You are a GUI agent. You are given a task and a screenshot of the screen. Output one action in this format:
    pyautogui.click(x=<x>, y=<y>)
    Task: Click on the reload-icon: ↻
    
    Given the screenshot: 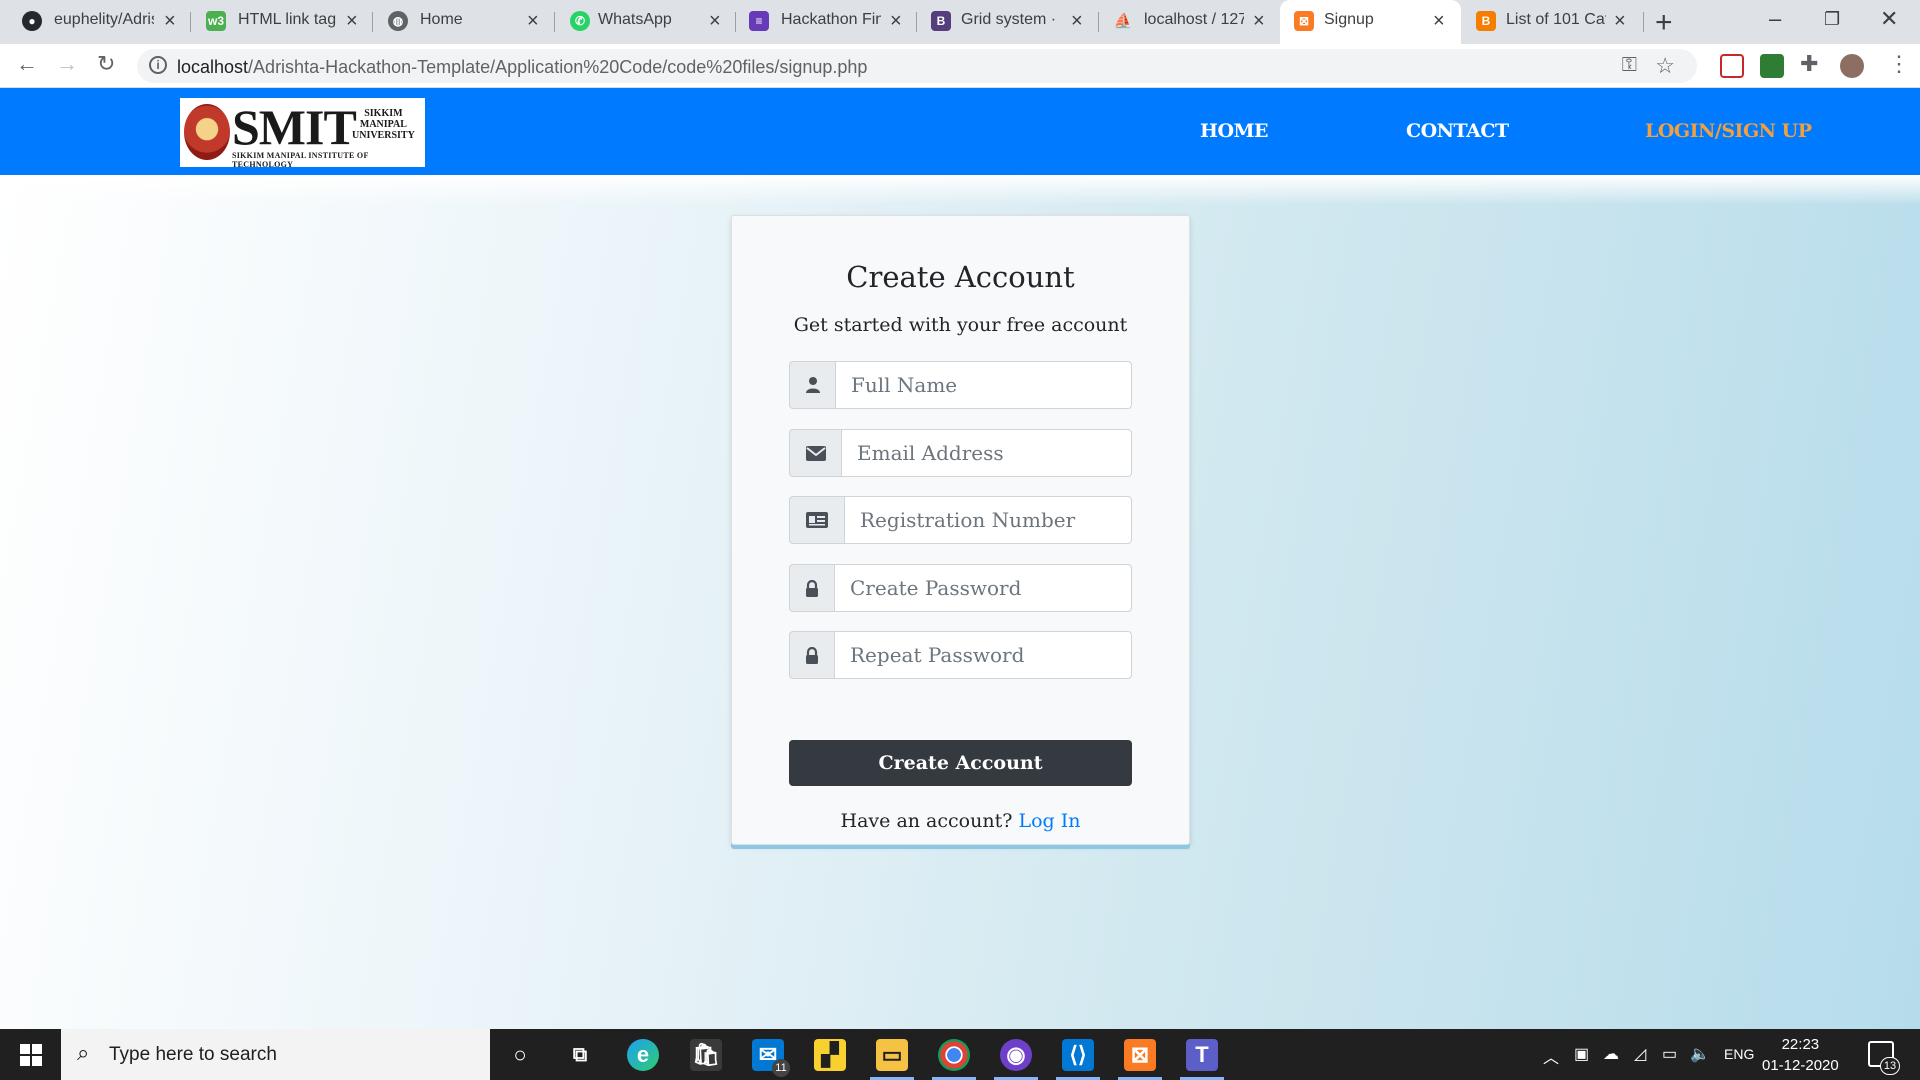 What is the action you would take?
    pyautogui.click(x=106, y=64)
    